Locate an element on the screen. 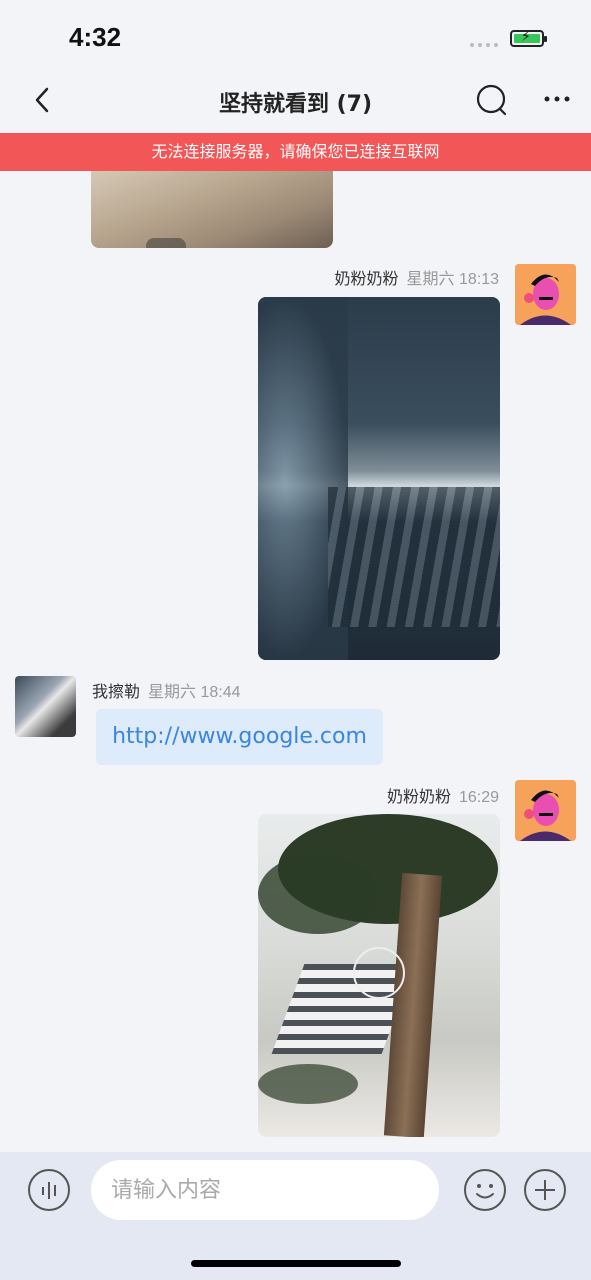  home-indicator is located at coordinates (296, 1263).